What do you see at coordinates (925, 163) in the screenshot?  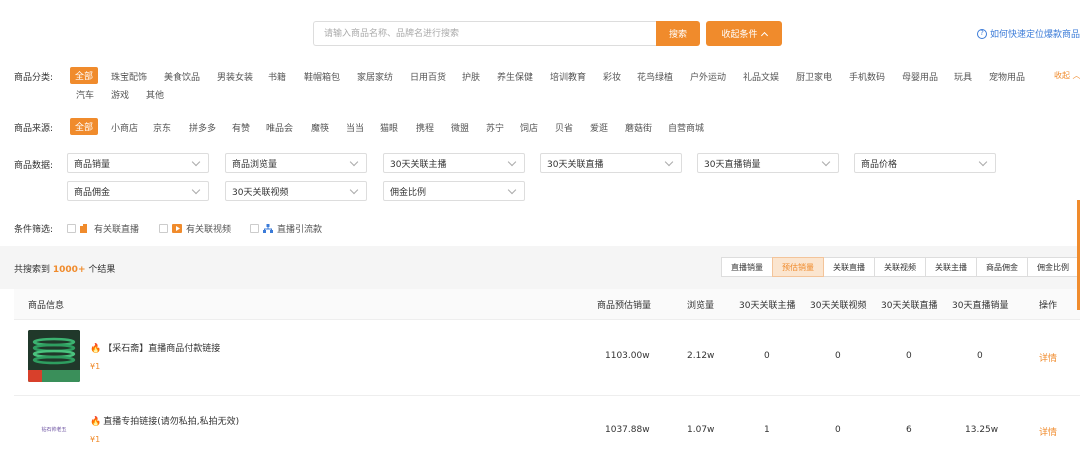 I see `data-filter-select: 商品价格` at bounding box center [925, 163].